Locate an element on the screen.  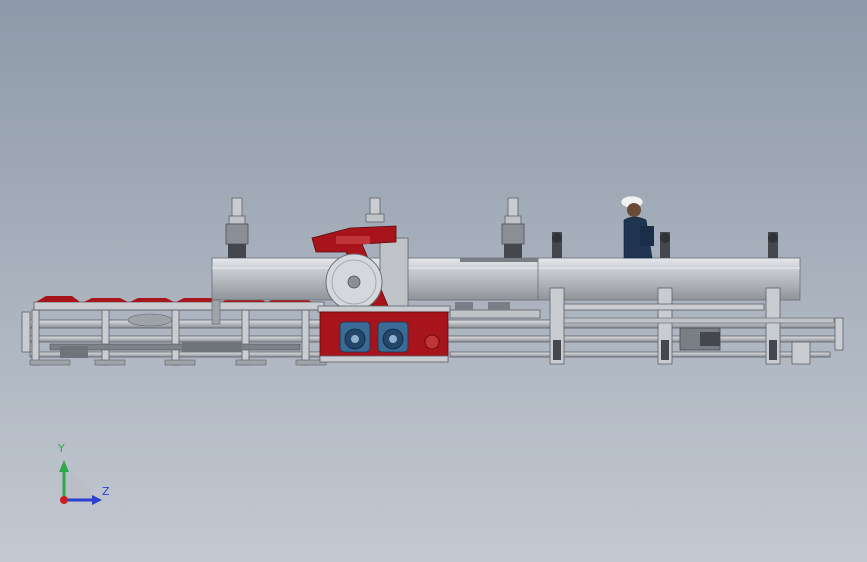
axis-triad-labels: Y Z is located at coordinates (85, 480).